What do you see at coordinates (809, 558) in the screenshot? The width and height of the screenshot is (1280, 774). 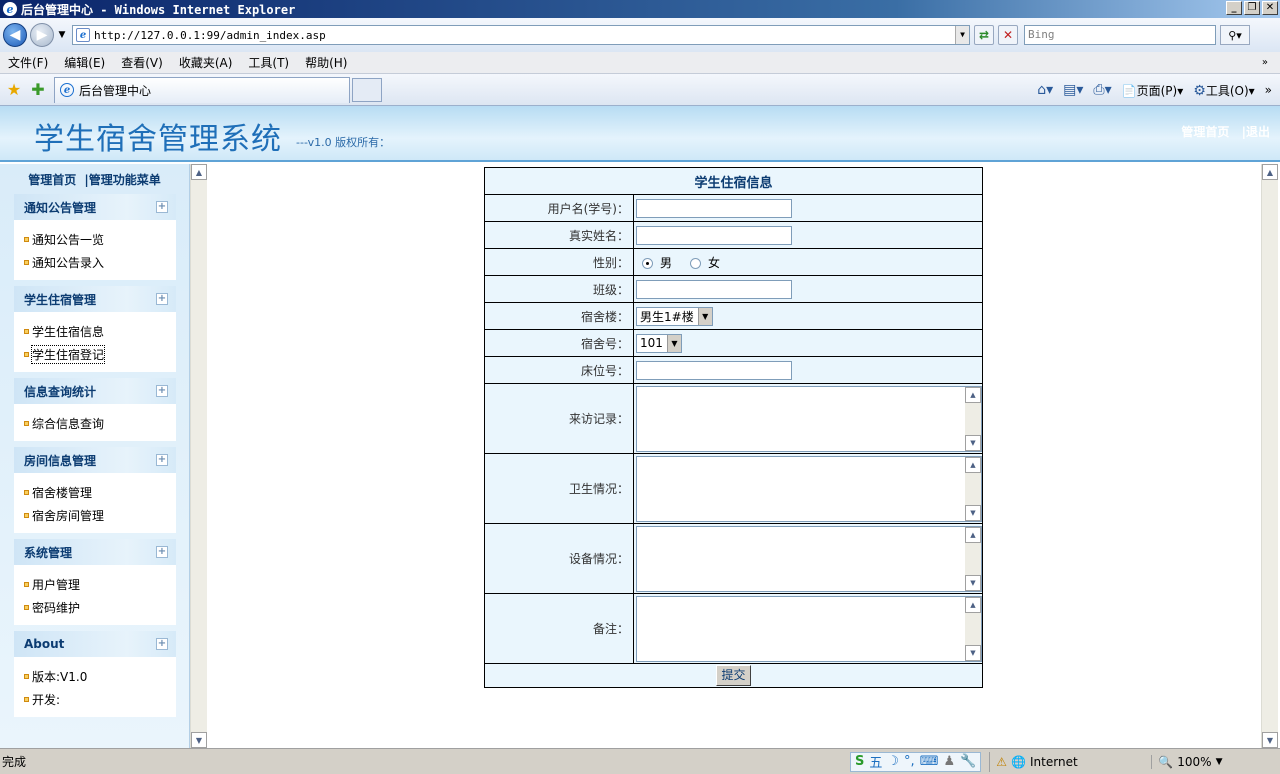 I see `equipment-textarea: ▲ ▼` at bounding box center [809, 558].